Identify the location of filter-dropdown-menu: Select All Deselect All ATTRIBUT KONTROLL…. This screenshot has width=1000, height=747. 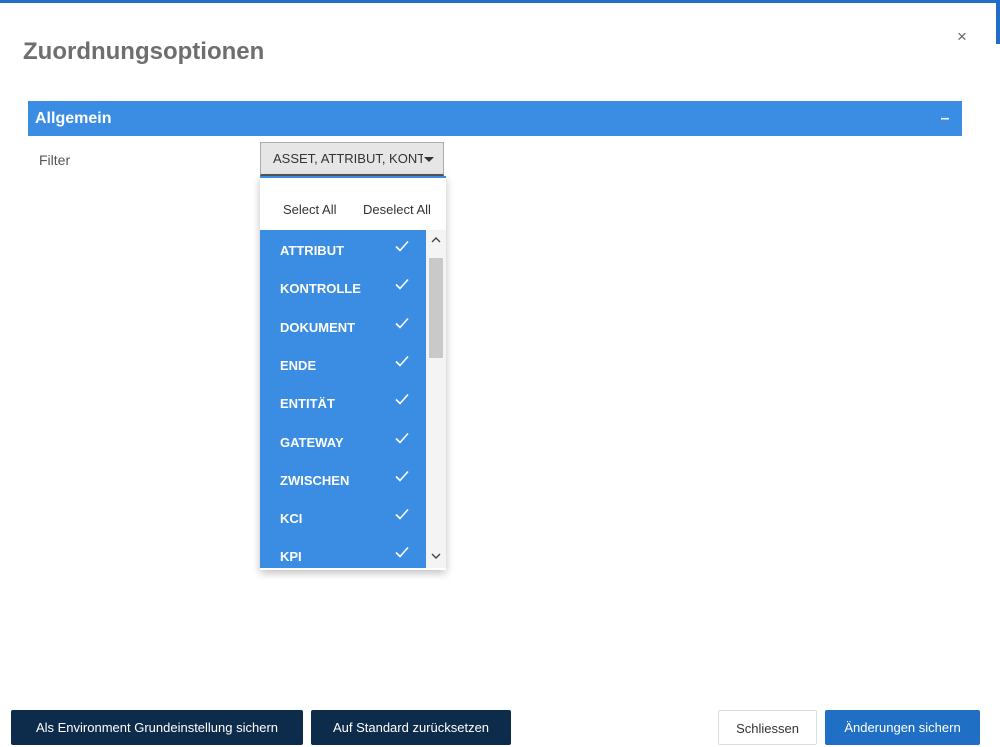
(353, 373).